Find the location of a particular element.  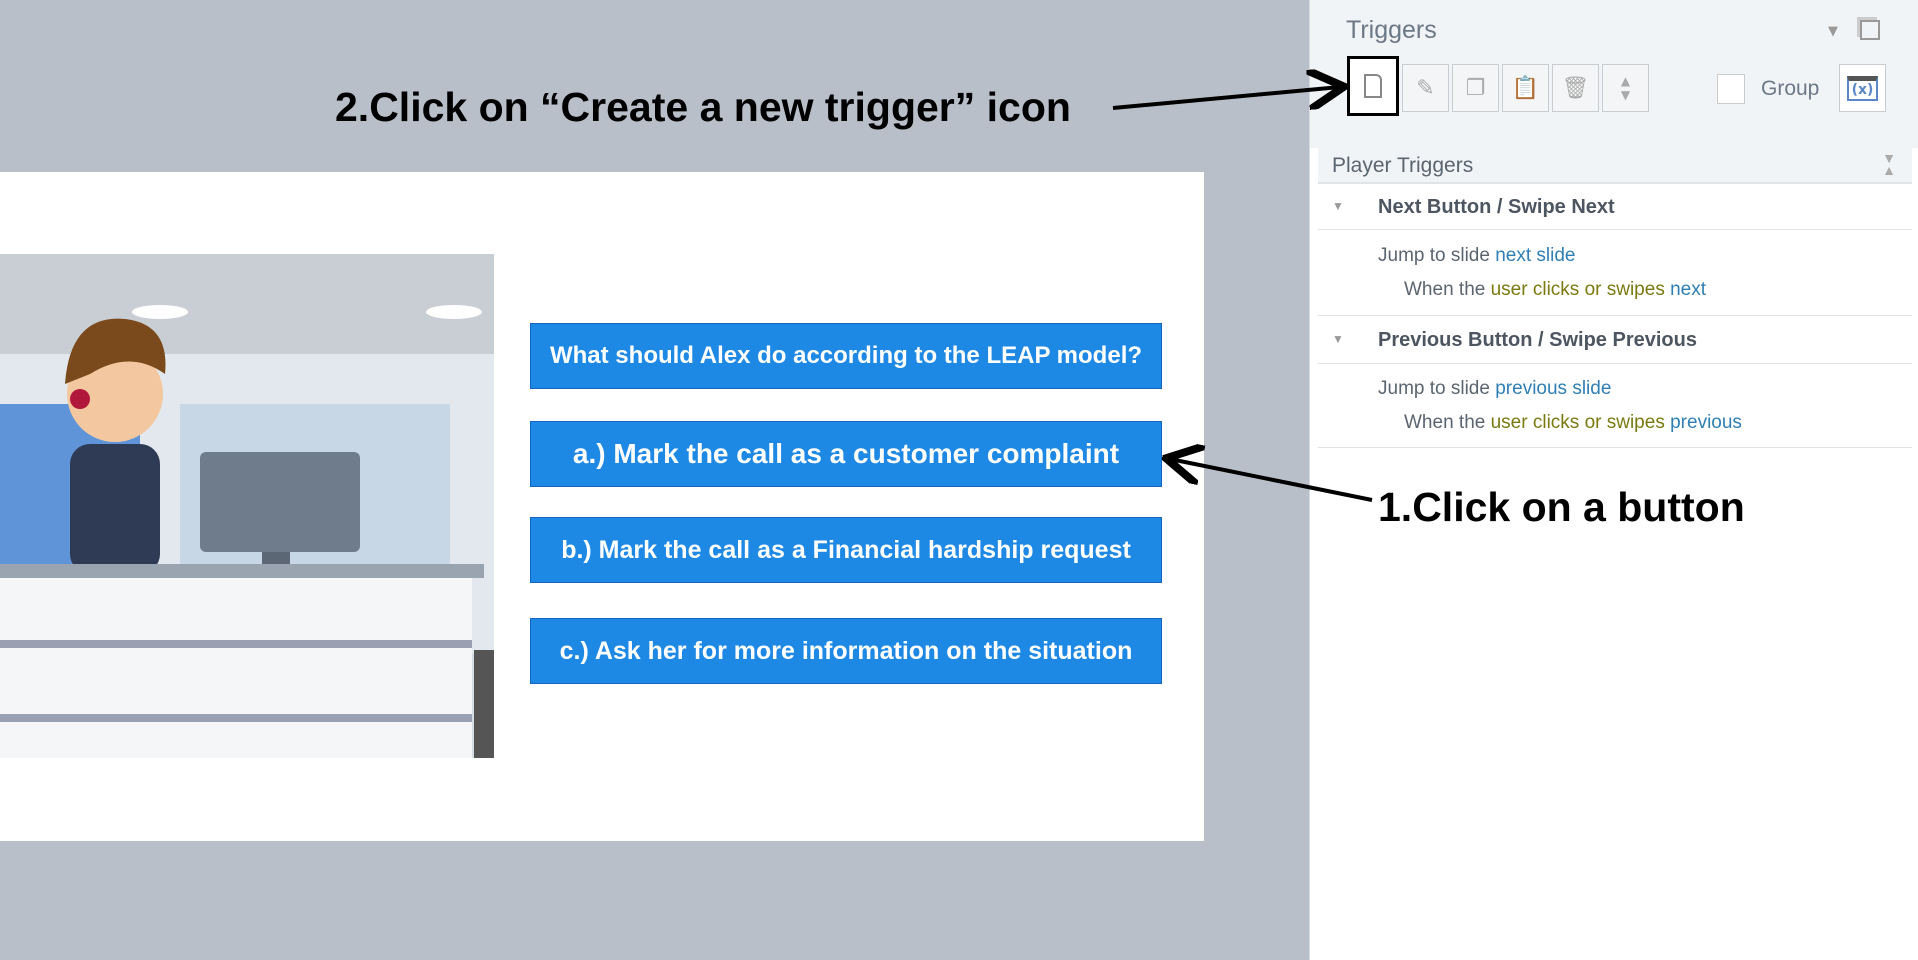

group-checkbox is located at coordinates (1731, 89).